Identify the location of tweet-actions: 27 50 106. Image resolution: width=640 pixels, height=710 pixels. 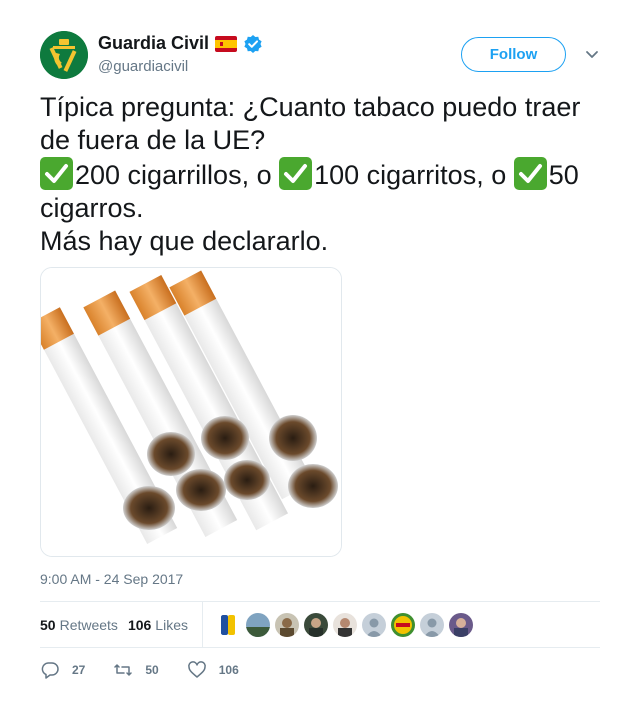
(151, 670).